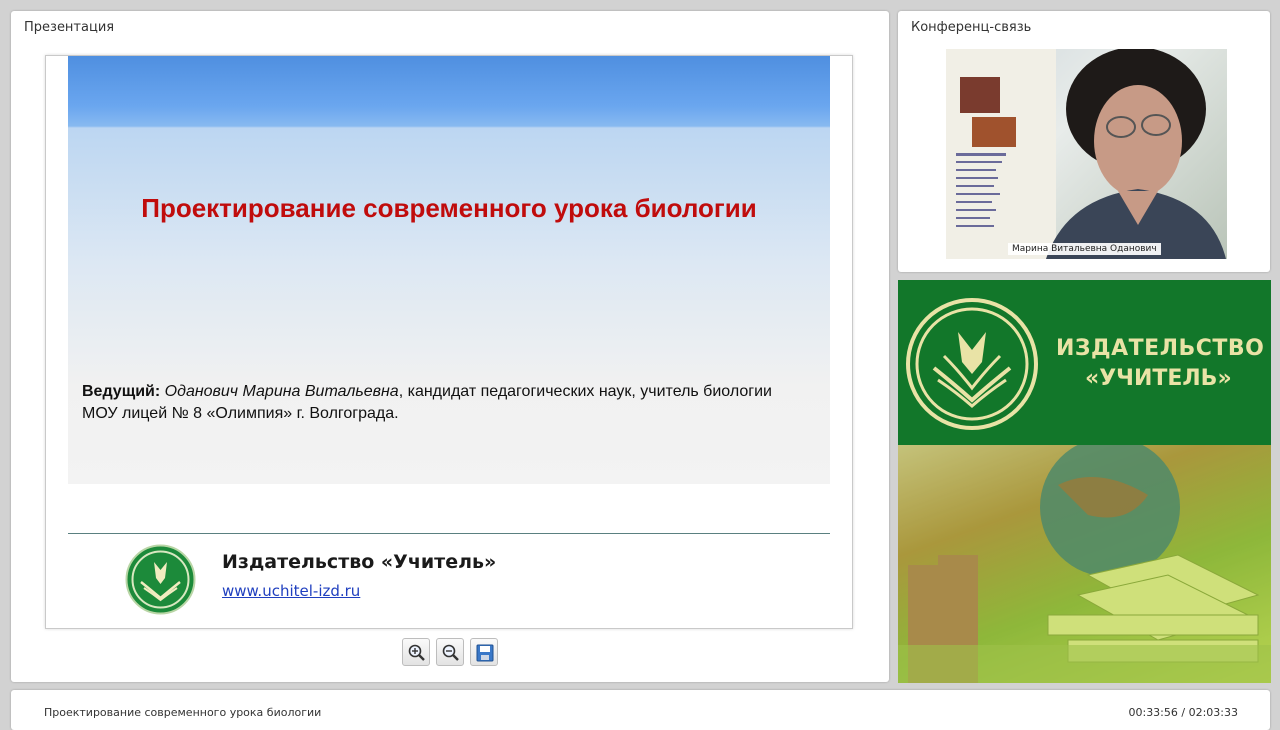 The width and height of the screenshot is (1280, 730). What do you see at coordinates (1084, 249) in the screenshot?
I see `participant-name-tag: Марина Витальевна Оданович` at bounding box center [1084, 249].